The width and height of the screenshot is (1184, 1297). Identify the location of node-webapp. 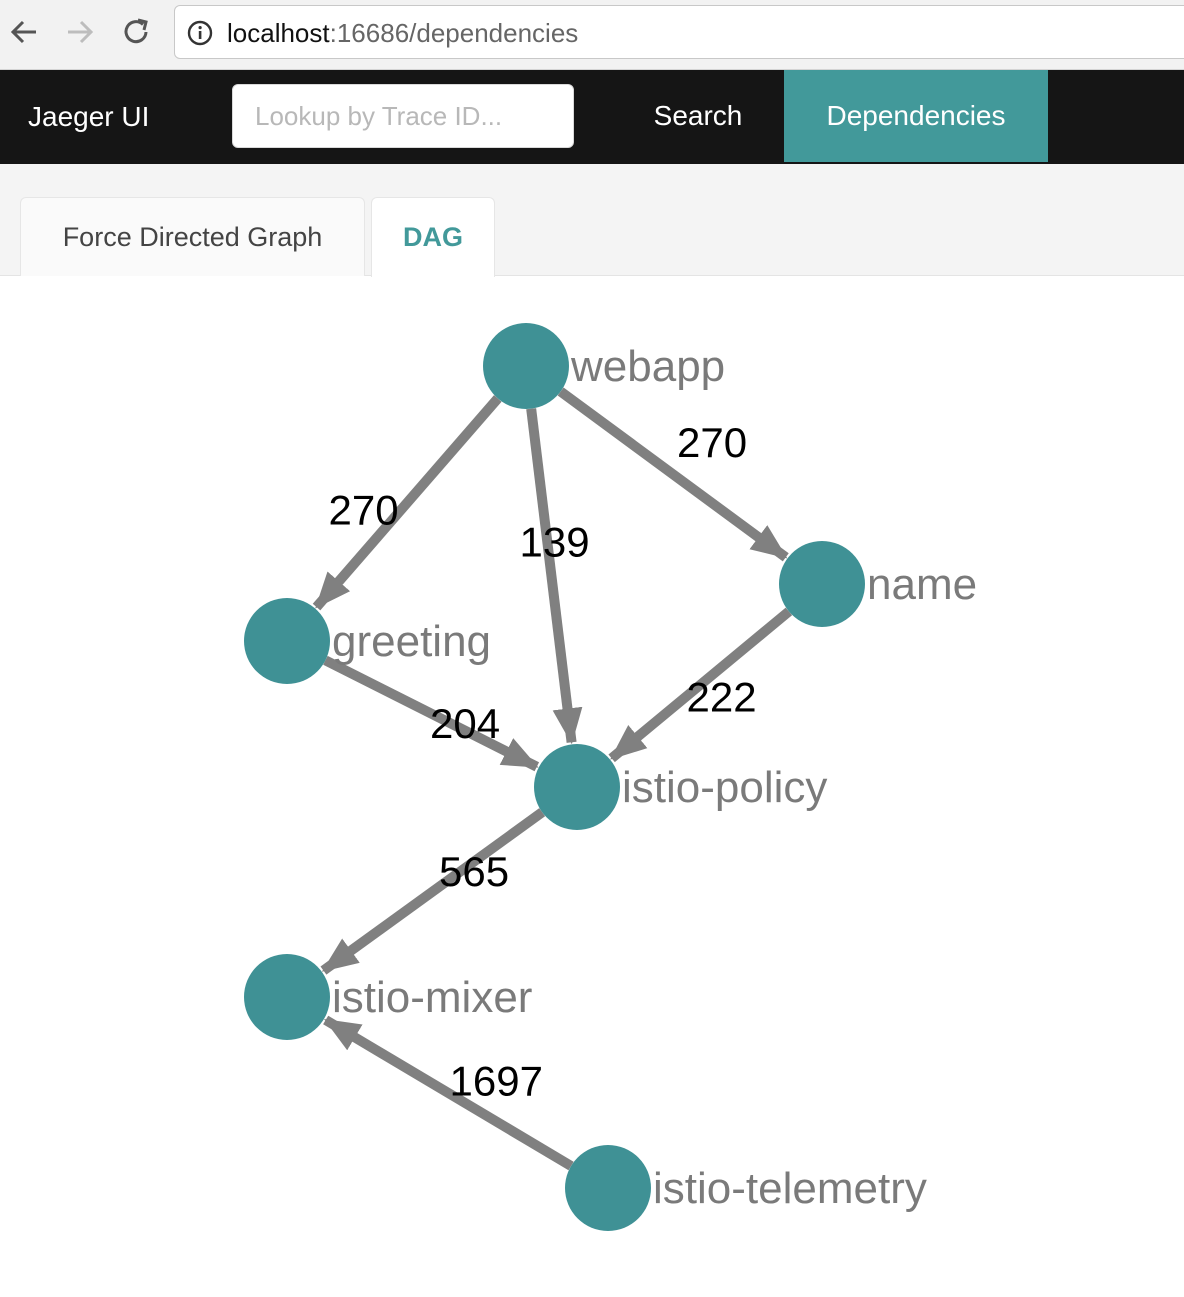
(526, 366).